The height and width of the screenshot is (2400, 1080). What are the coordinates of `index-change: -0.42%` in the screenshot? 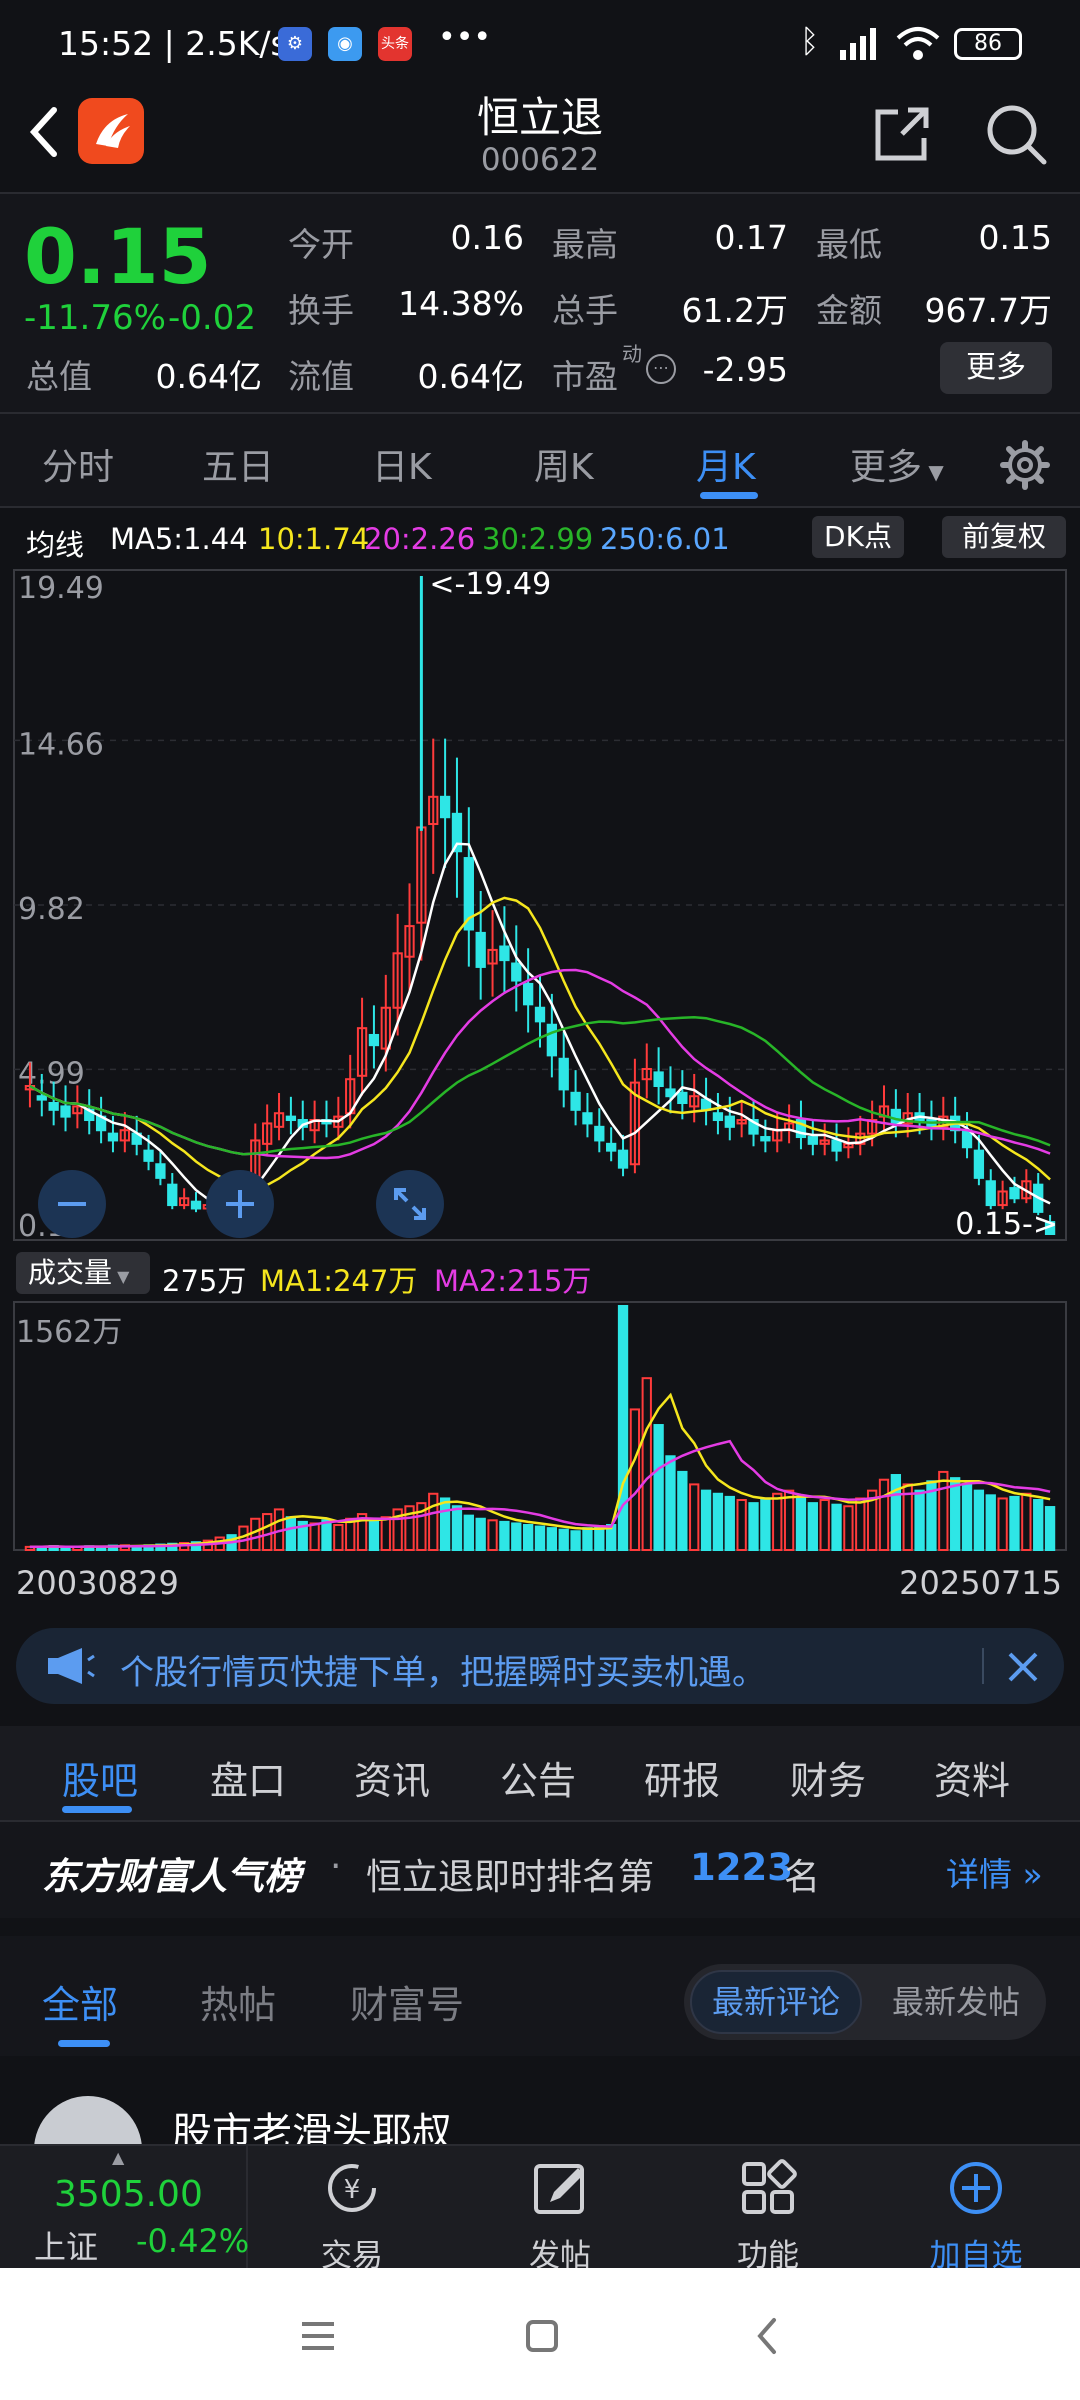 It's located at (193, 2241).